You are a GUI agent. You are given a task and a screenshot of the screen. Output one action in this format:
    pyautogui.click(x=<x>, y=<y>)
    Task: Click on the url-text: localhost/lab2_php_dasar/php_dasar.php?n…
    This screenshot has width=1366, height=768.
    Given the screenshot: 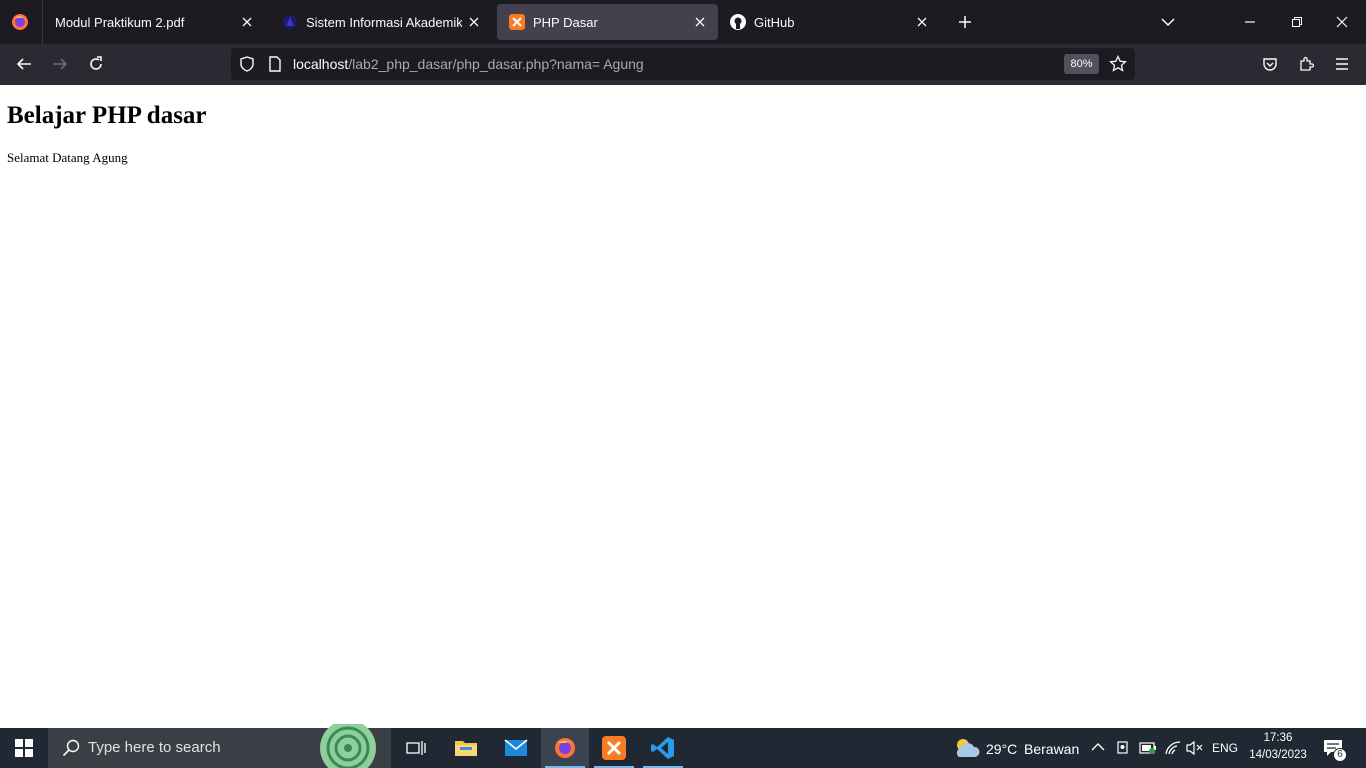 What is the action you would take?
    pyautogui.click(x=468, y=64)
    